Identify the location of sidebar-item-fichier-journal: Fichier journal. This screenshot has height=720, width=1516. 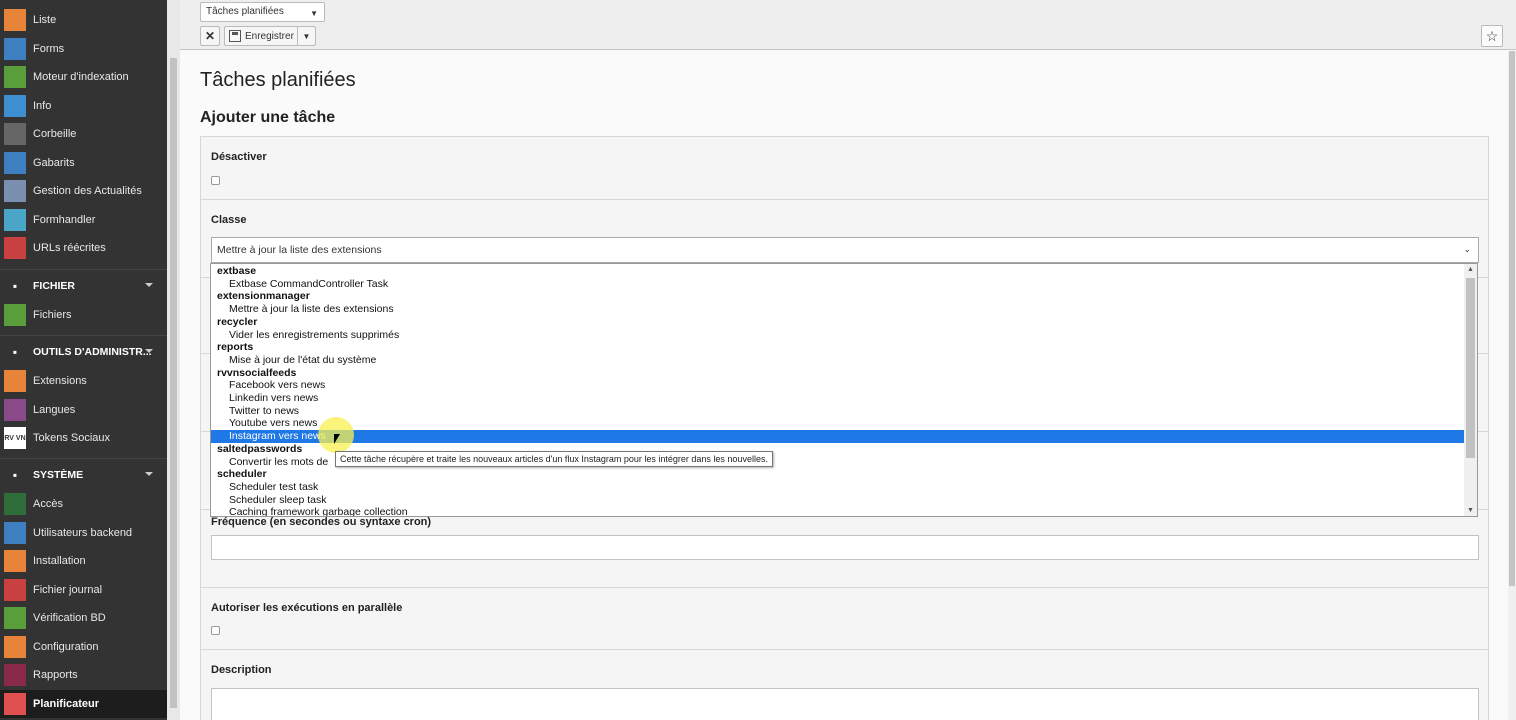
(83, 590).